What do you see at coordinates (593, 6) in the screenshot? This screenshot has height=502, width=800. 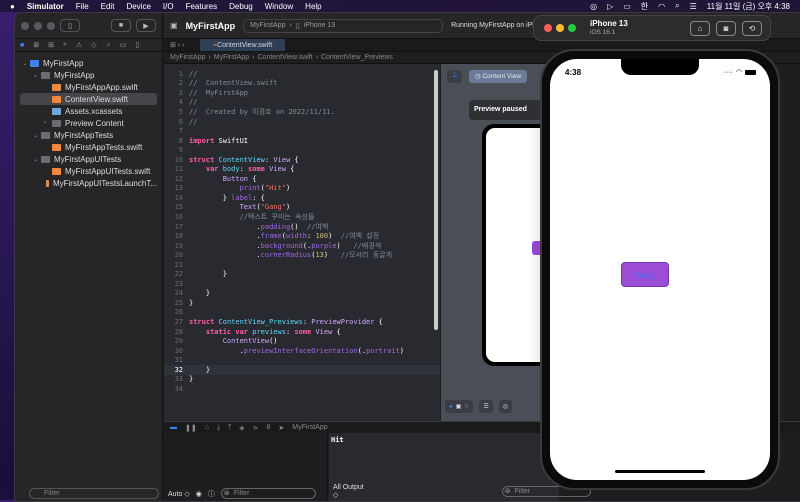 I see `headphones-icon: ◎` at bounding box center [593, 6].